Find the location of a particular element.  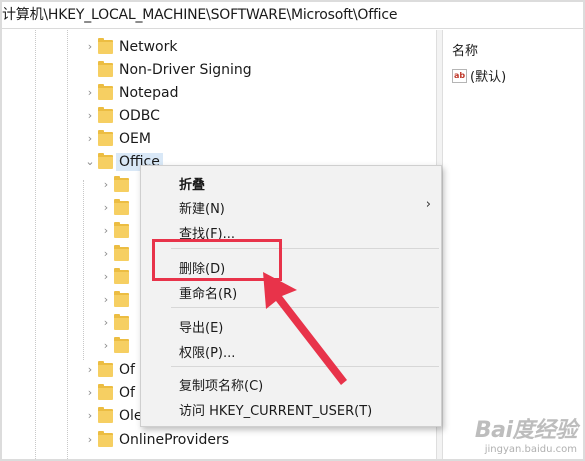

tree-node-label: OnlineProviders is located at coordinates (174, 439).